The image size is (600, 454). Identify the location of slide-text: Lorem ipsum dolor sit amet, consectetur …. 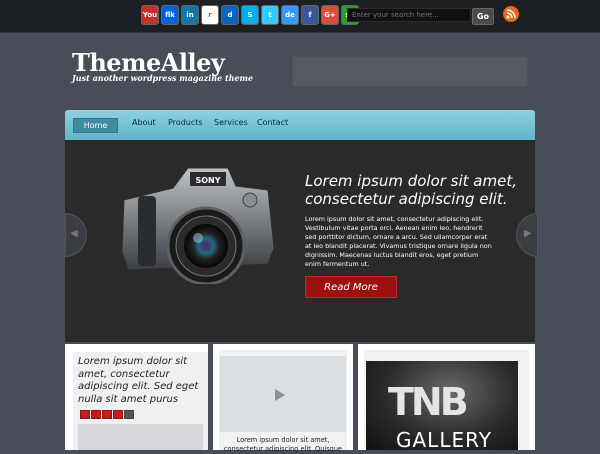
(398, 241).